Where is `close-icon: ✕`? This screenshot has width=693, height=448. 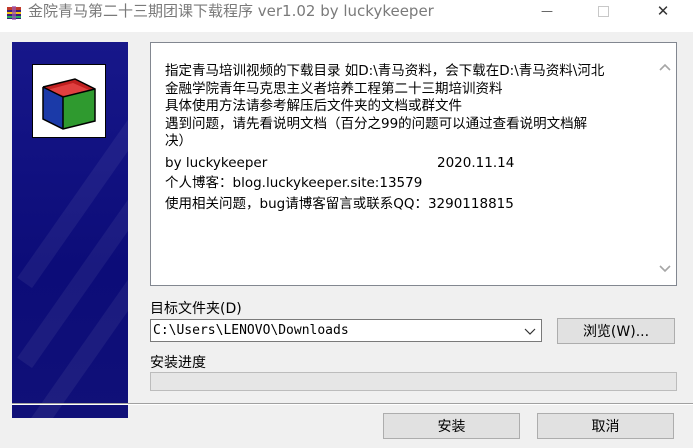 close-icon: ✕ is located at coordinates (663, 11).